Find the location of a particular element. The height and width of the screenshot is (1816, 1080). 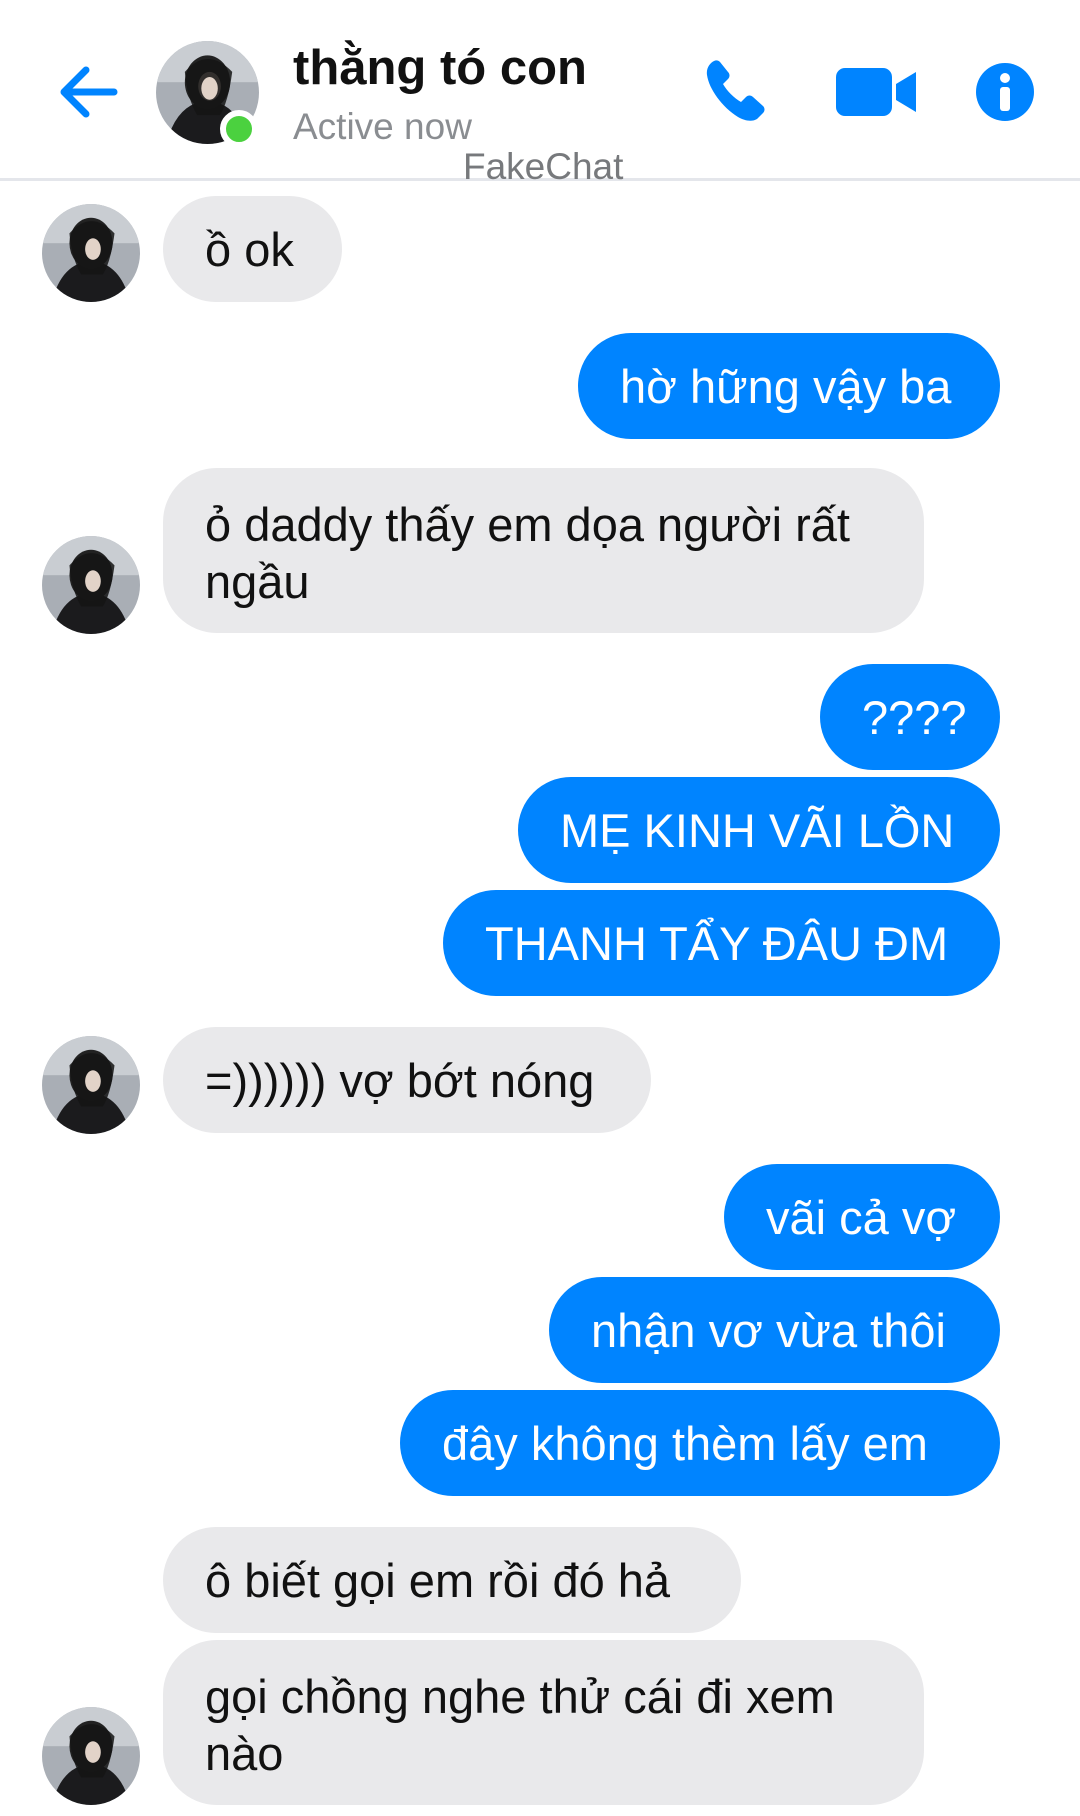

outgoing-message: THANH TẨY ĐÂU ĐM is located at coordinates (721, 943).